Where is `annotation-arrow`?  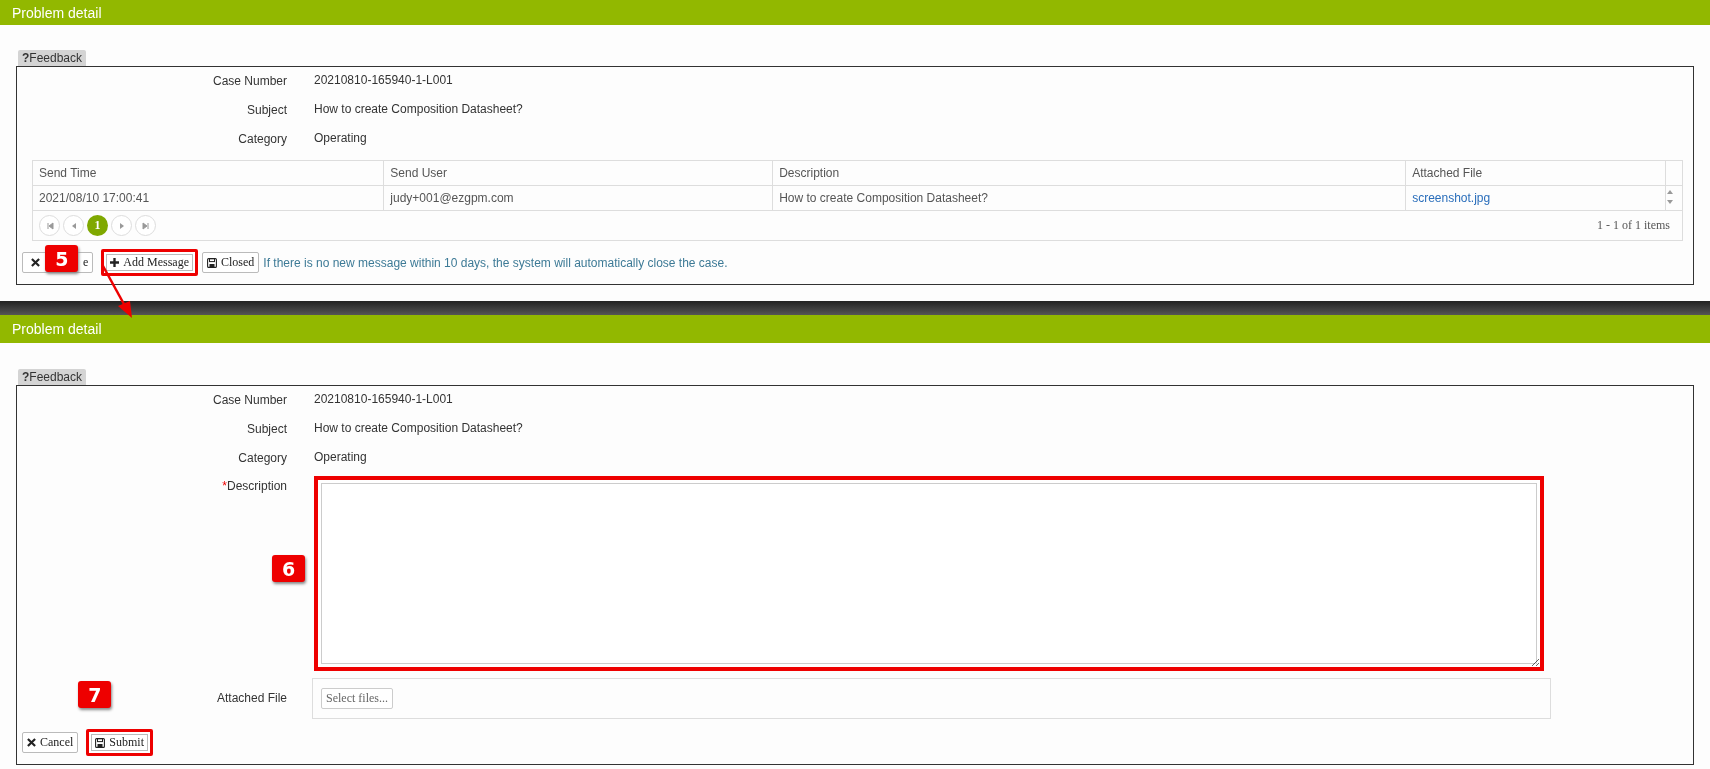 annotation-arrow is located at coordinates (116, 291).